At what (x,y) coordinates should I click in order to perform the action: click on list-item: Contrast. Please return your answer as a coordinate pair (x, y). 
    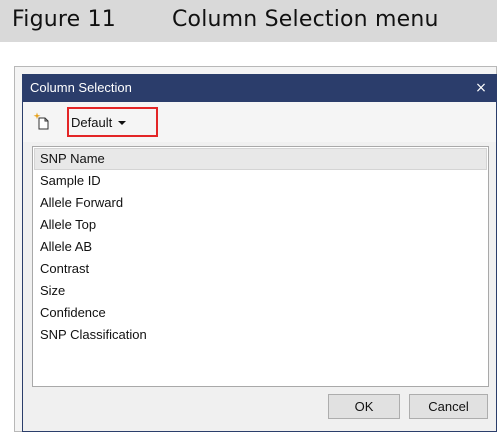
    Looking at the image, I should click on (260, 269).